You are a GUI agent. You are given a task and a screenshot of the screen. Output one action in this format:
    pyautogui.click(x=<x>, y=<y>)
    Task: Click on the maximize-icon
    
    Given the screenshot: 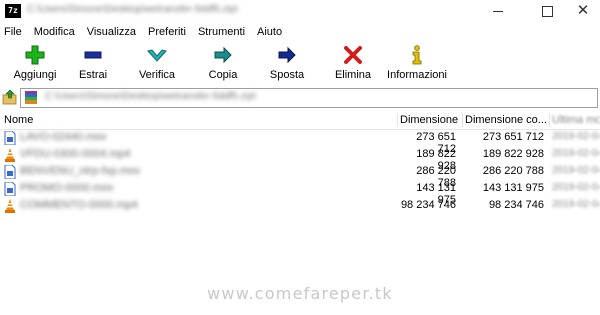 What is the action you would take?
    pyautogui.click(x=547, y=11)
    